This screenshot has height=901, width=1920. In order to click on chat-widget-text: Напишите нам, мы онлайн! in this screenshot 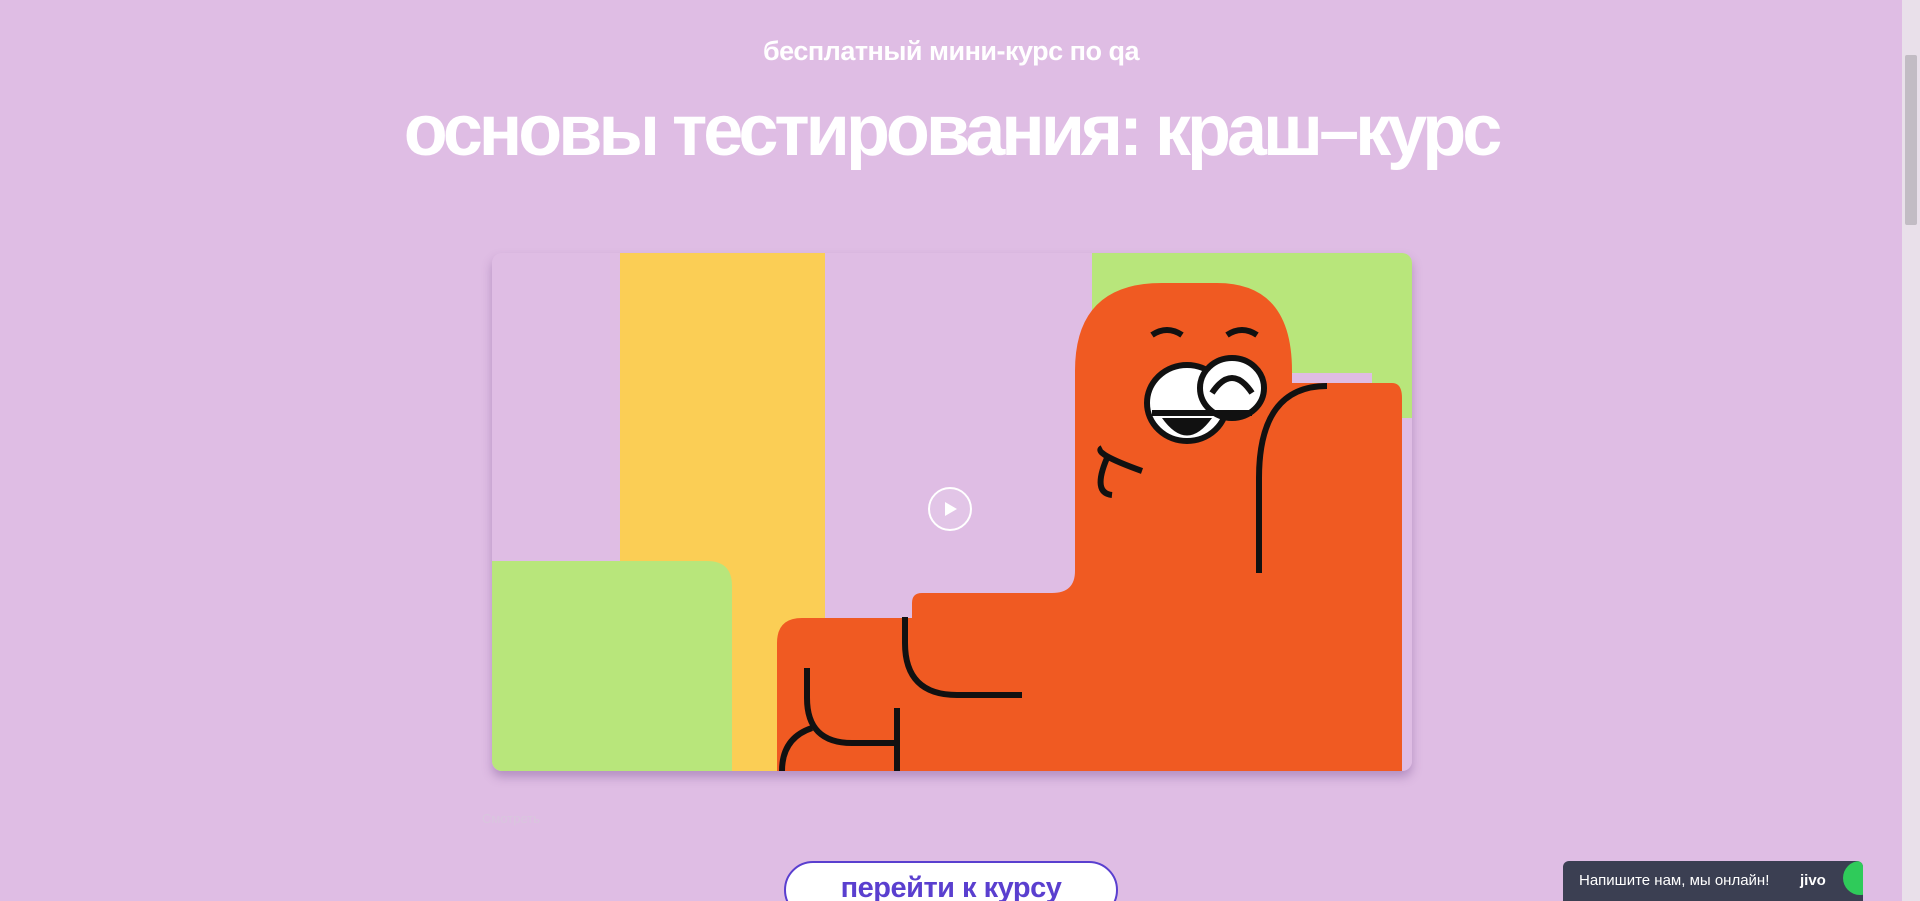, I will do `click(1674, 880)`.